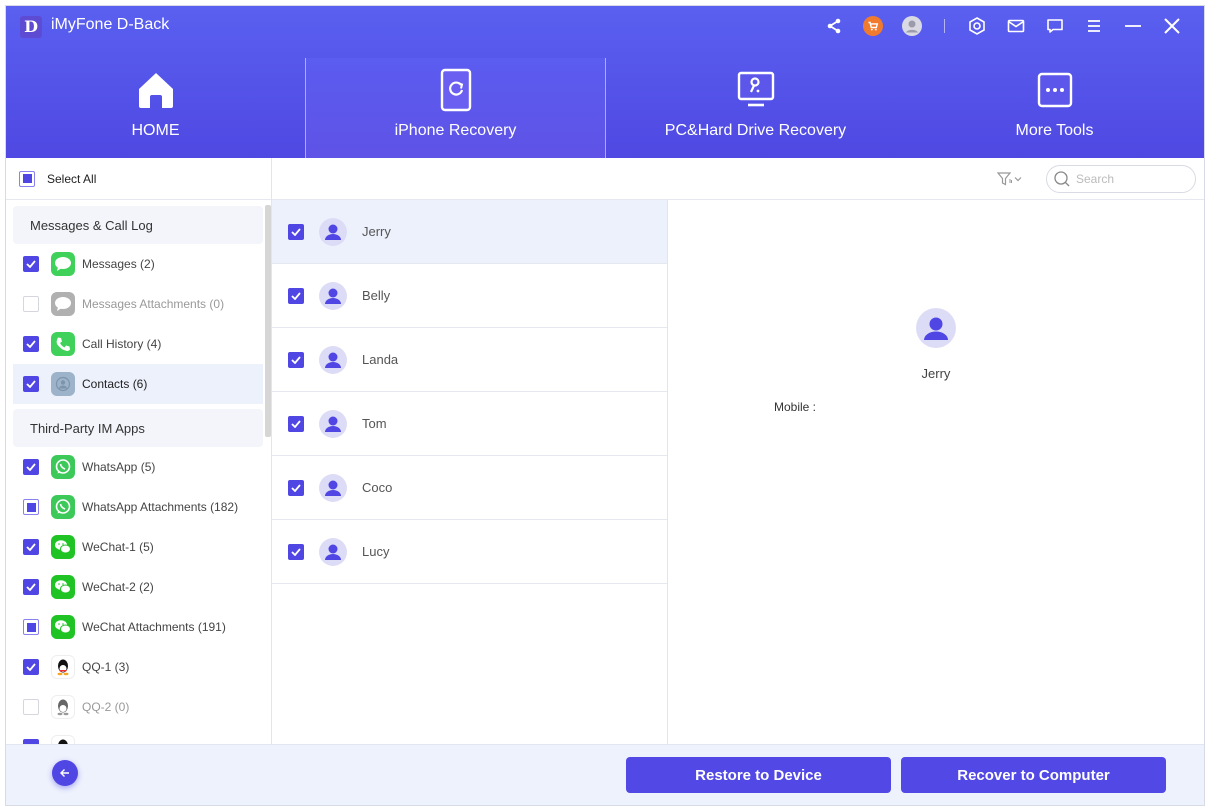 Image resolution: width=1210 pixels, height=810 pixels. Describe the element at coordinates (936, 373) in the screenshot. I see `detail-name: Jerry` at that location.